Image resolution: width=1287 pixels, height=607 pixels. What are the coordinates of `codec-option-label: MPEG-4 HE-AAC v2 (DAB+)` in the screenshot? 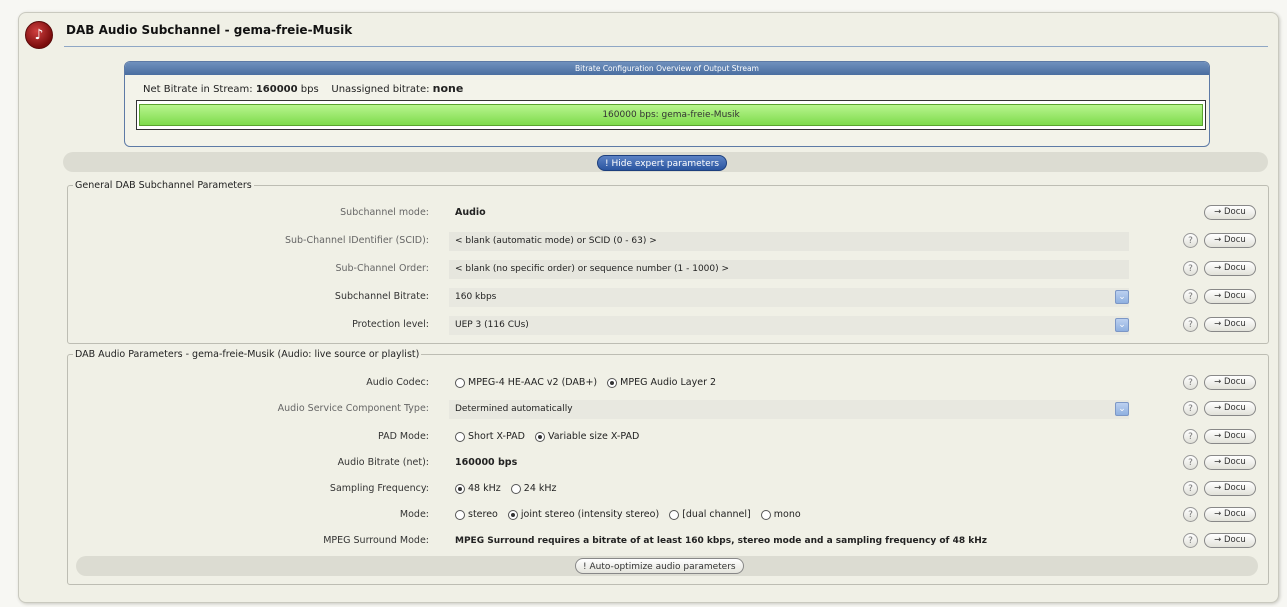 It's located at (533, 382).